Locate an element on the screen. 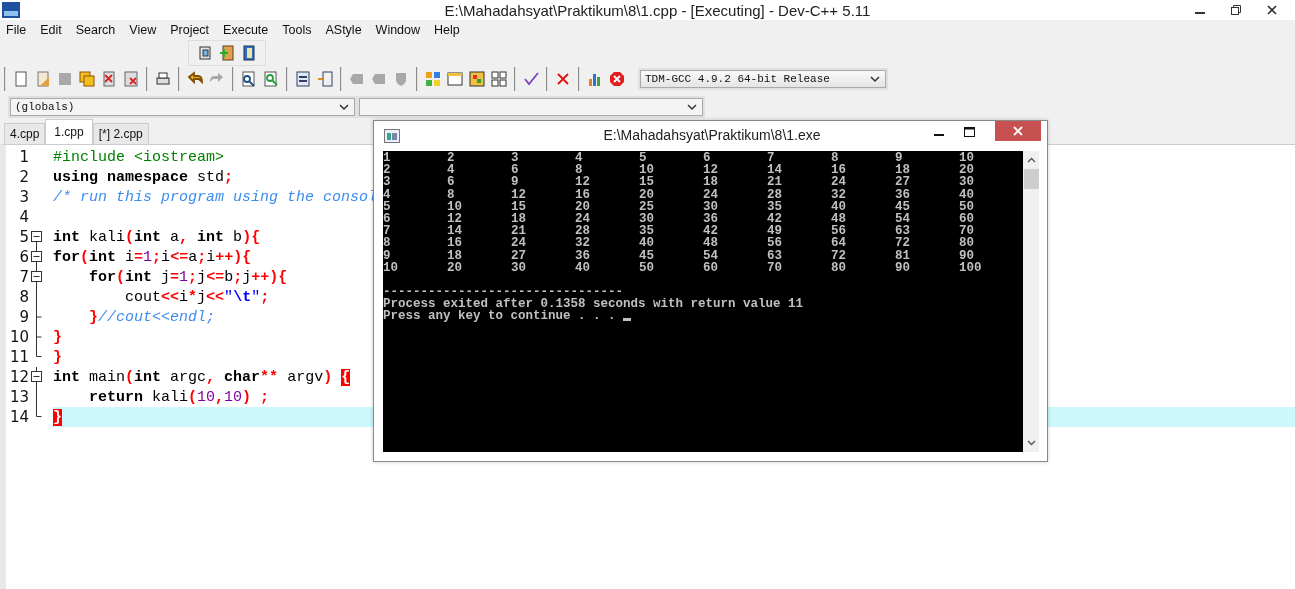 The width and height of the screenshot is (1295, 589). console-line: 7 14 21 28 35 42 49 56 63 70 is located at coordinates (679, 231).